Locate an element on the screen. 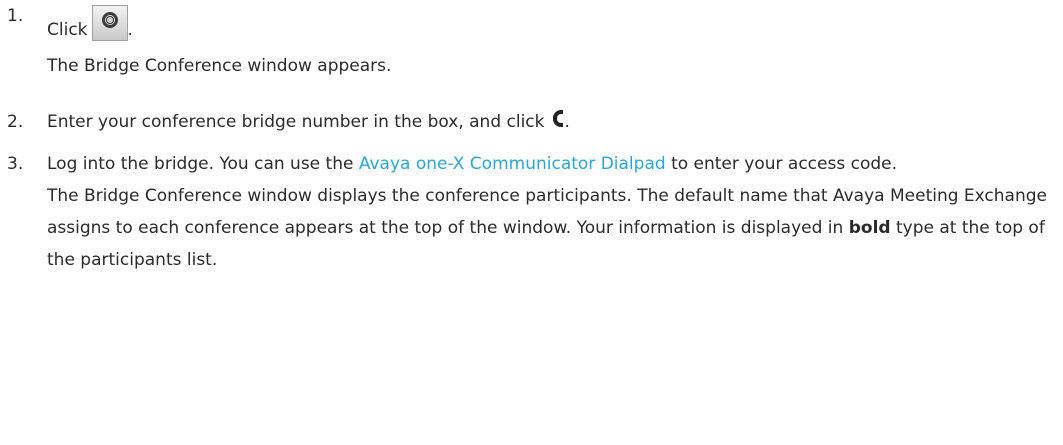 This screenshot has height=445, width=1063. dialpad-link: Avaya one-X Communicator Dialpad is located at coordinates (512, 164).